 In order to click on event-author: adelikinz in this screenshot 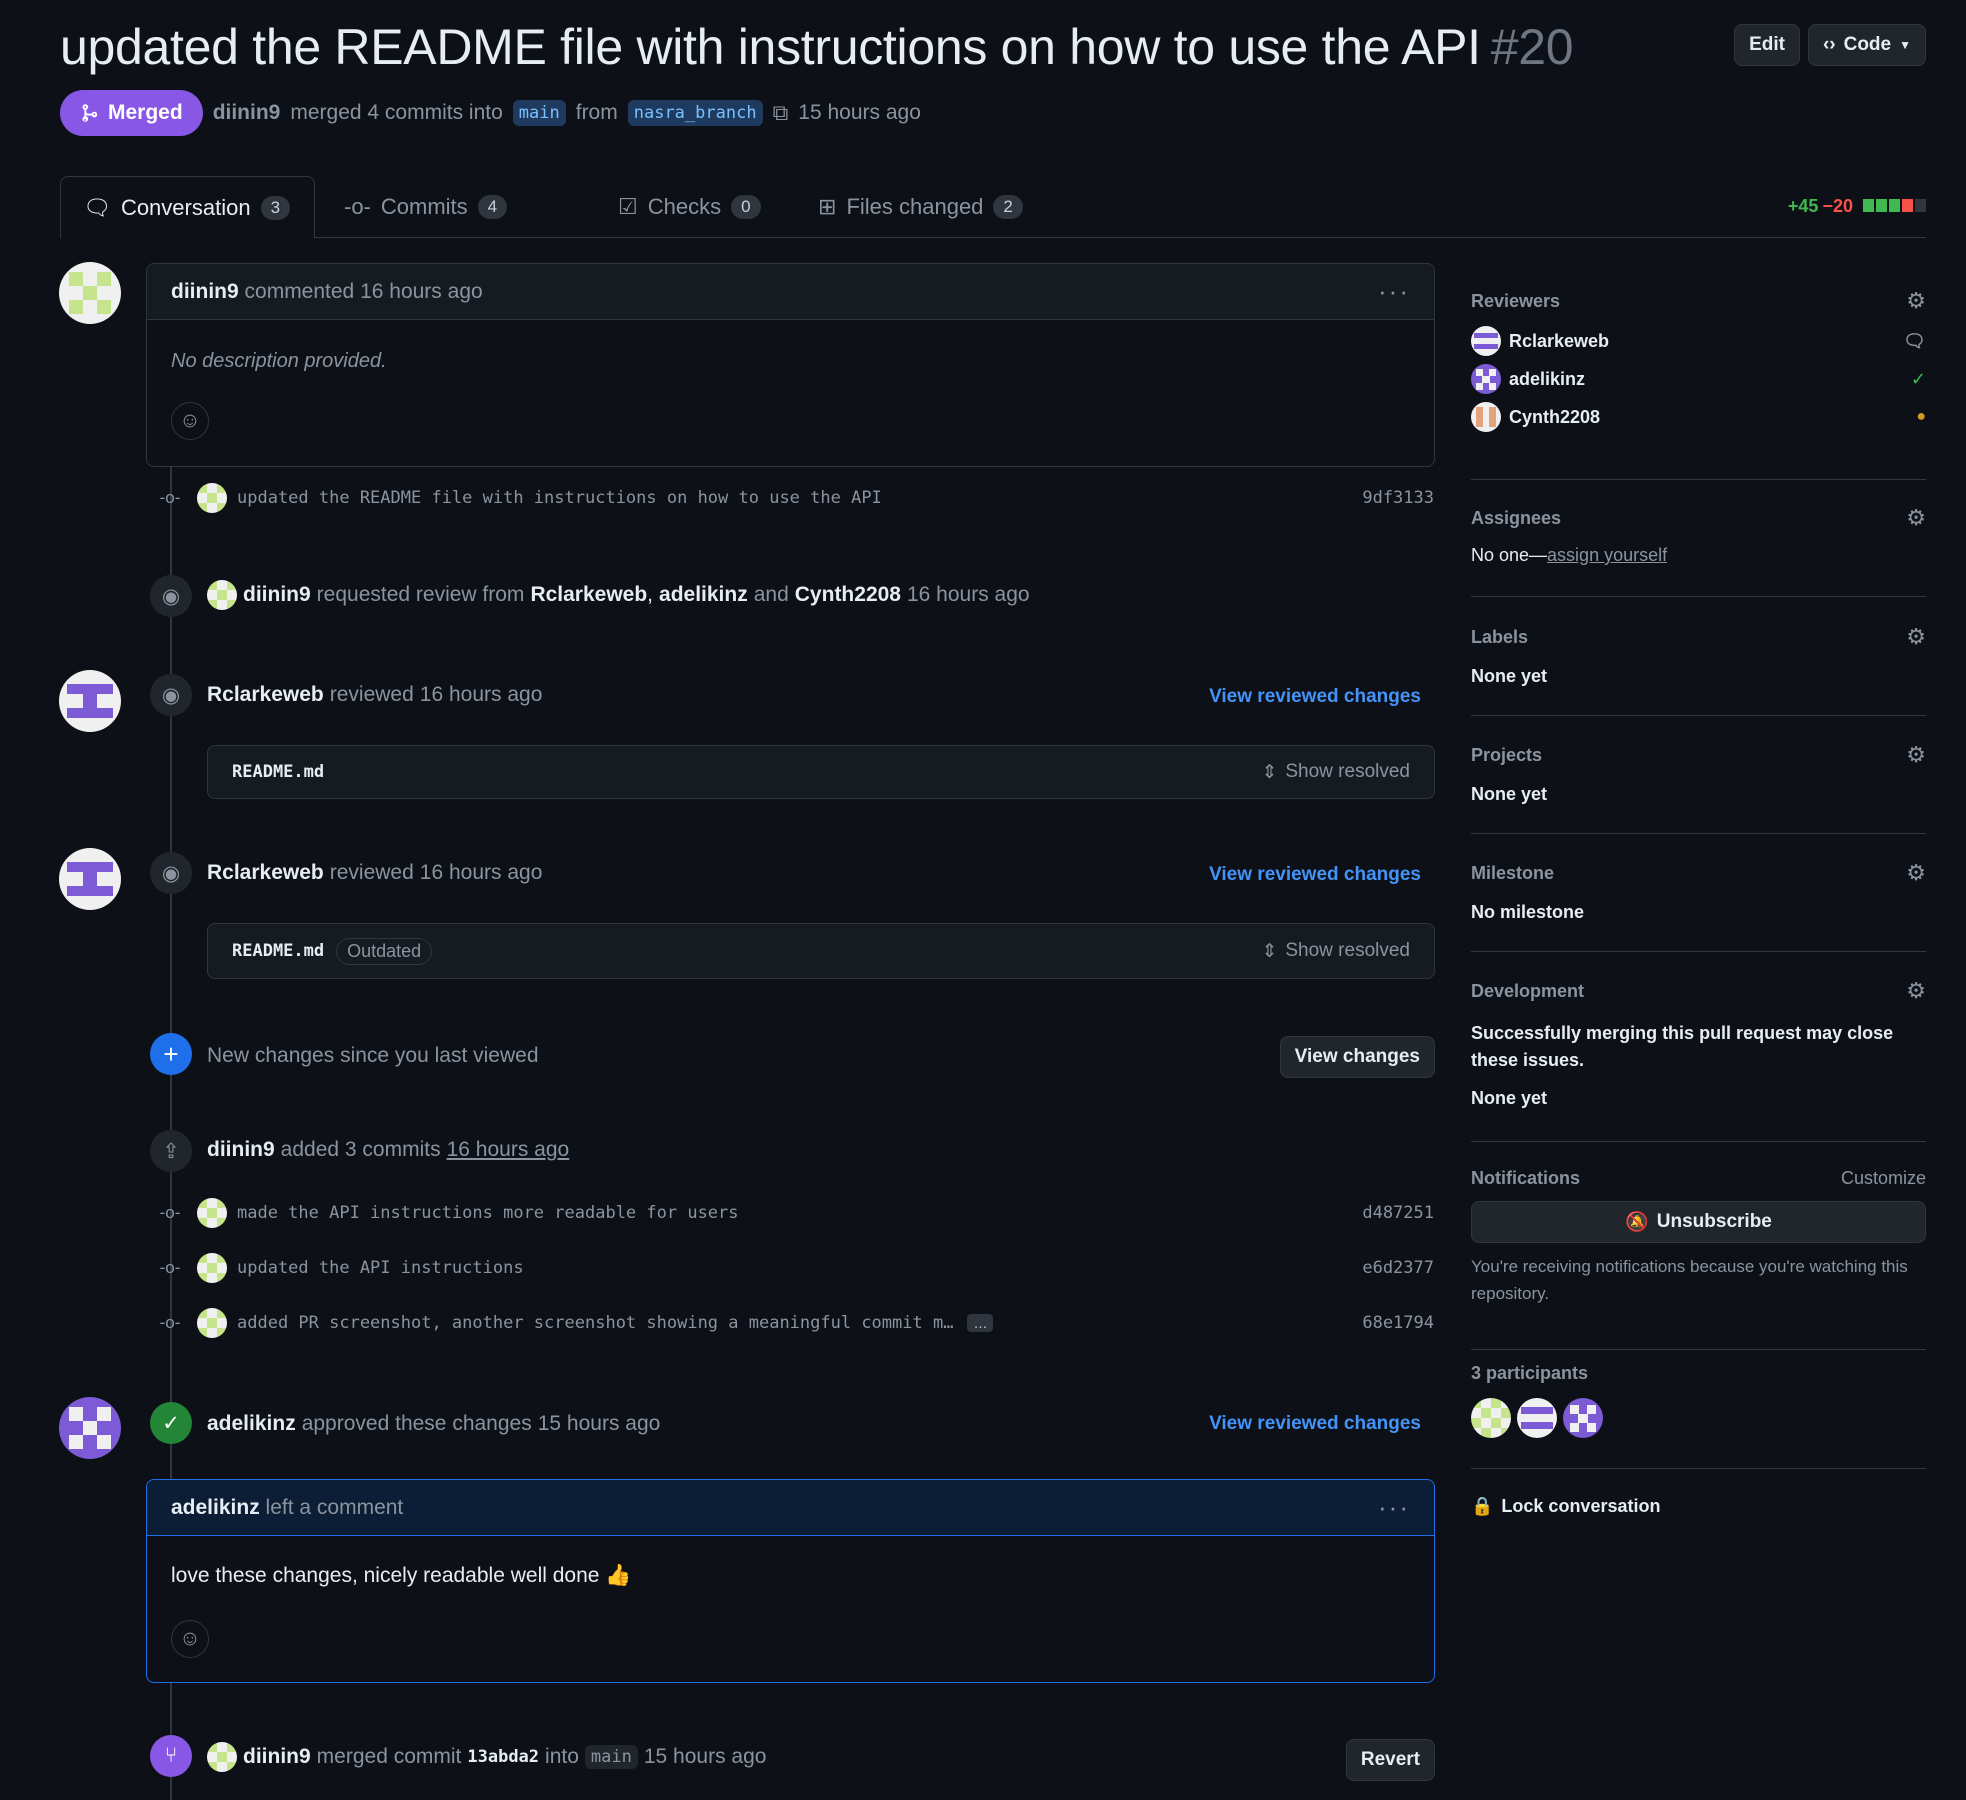, I will do `click(251, 1424)`.